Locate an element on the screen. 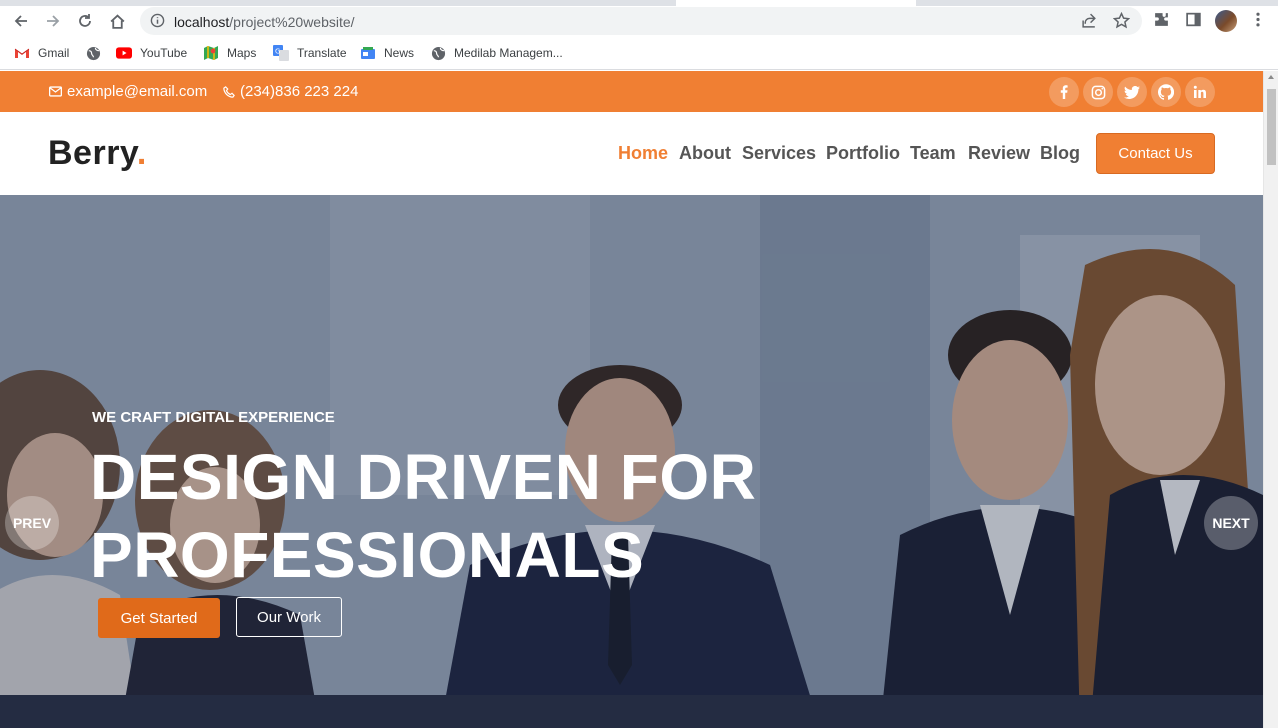  next-slide-button: NEXT is located at coordinates (1231, 523).